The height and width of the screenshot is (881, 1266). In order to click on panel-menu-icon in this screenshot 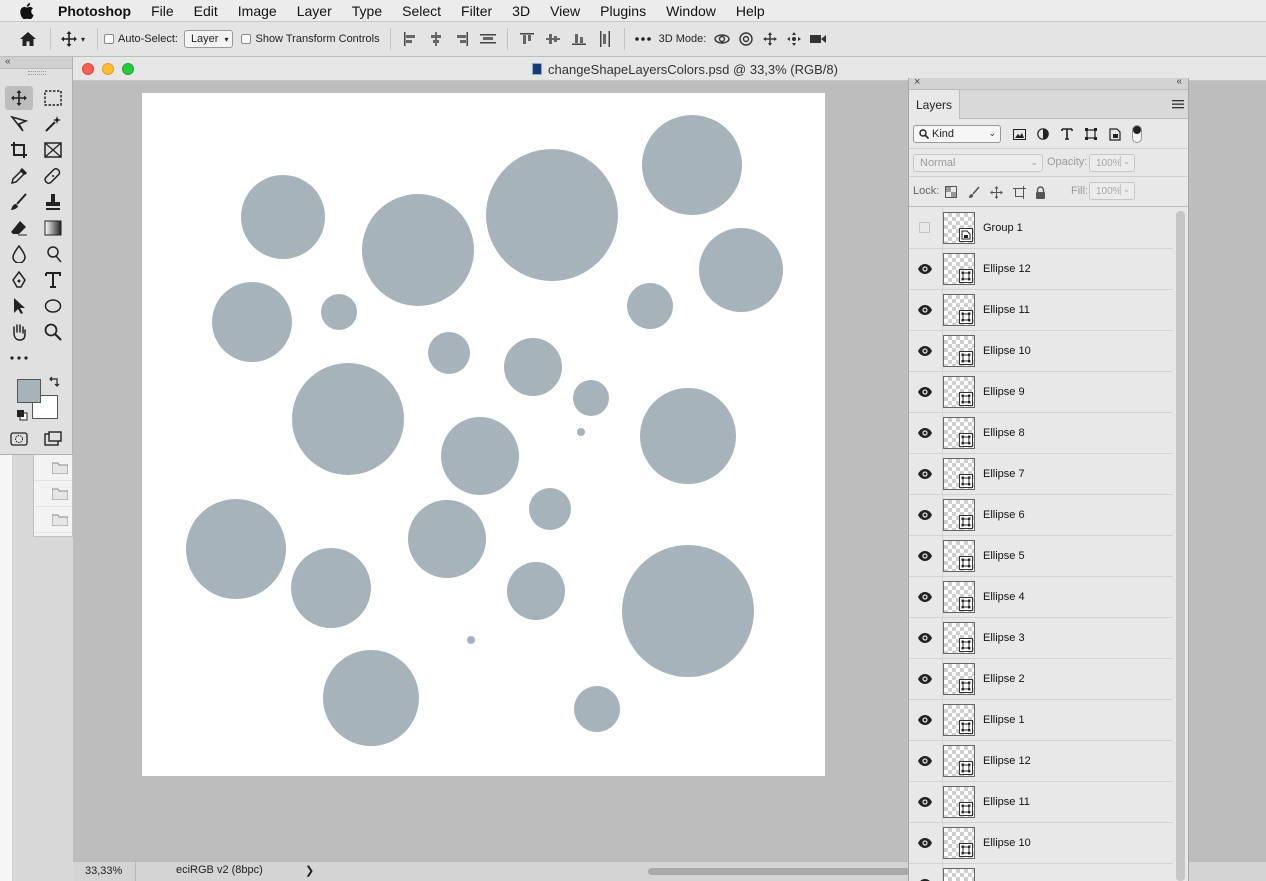, I will do `click(1178, 104)`.